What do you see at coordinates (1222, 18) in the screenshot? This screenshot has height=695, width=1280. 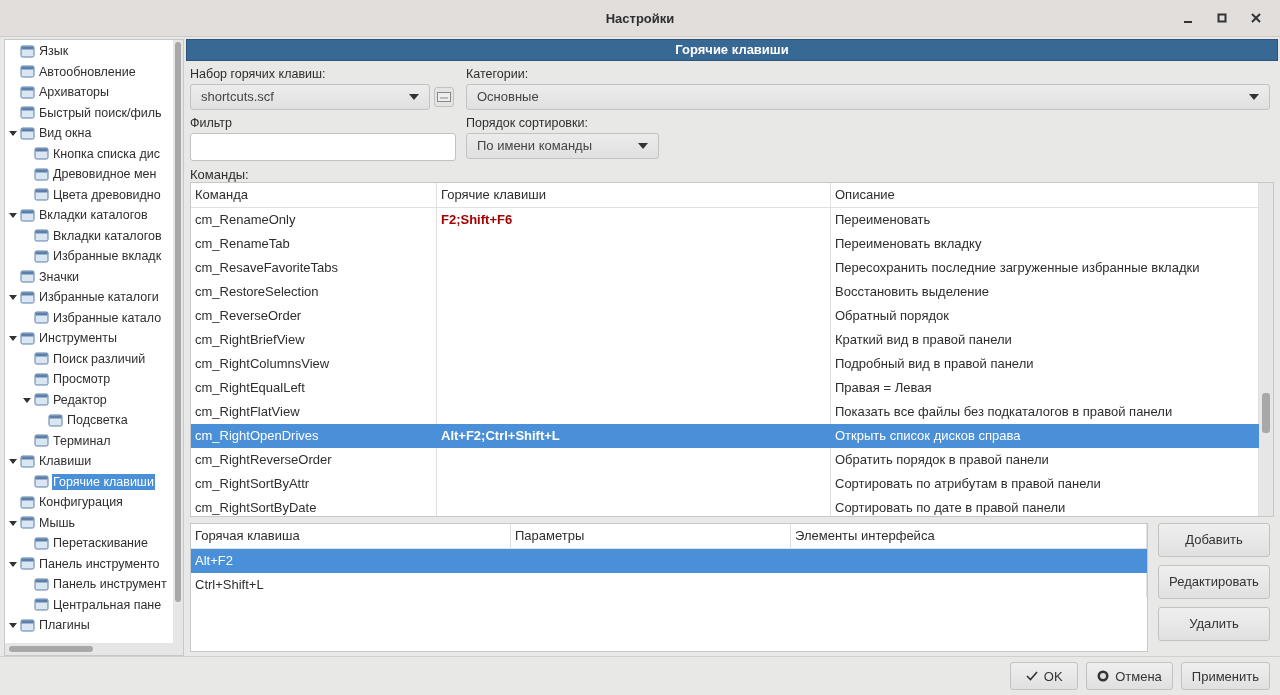 I see `maximize-icon` at bounding box center [1222, 18].